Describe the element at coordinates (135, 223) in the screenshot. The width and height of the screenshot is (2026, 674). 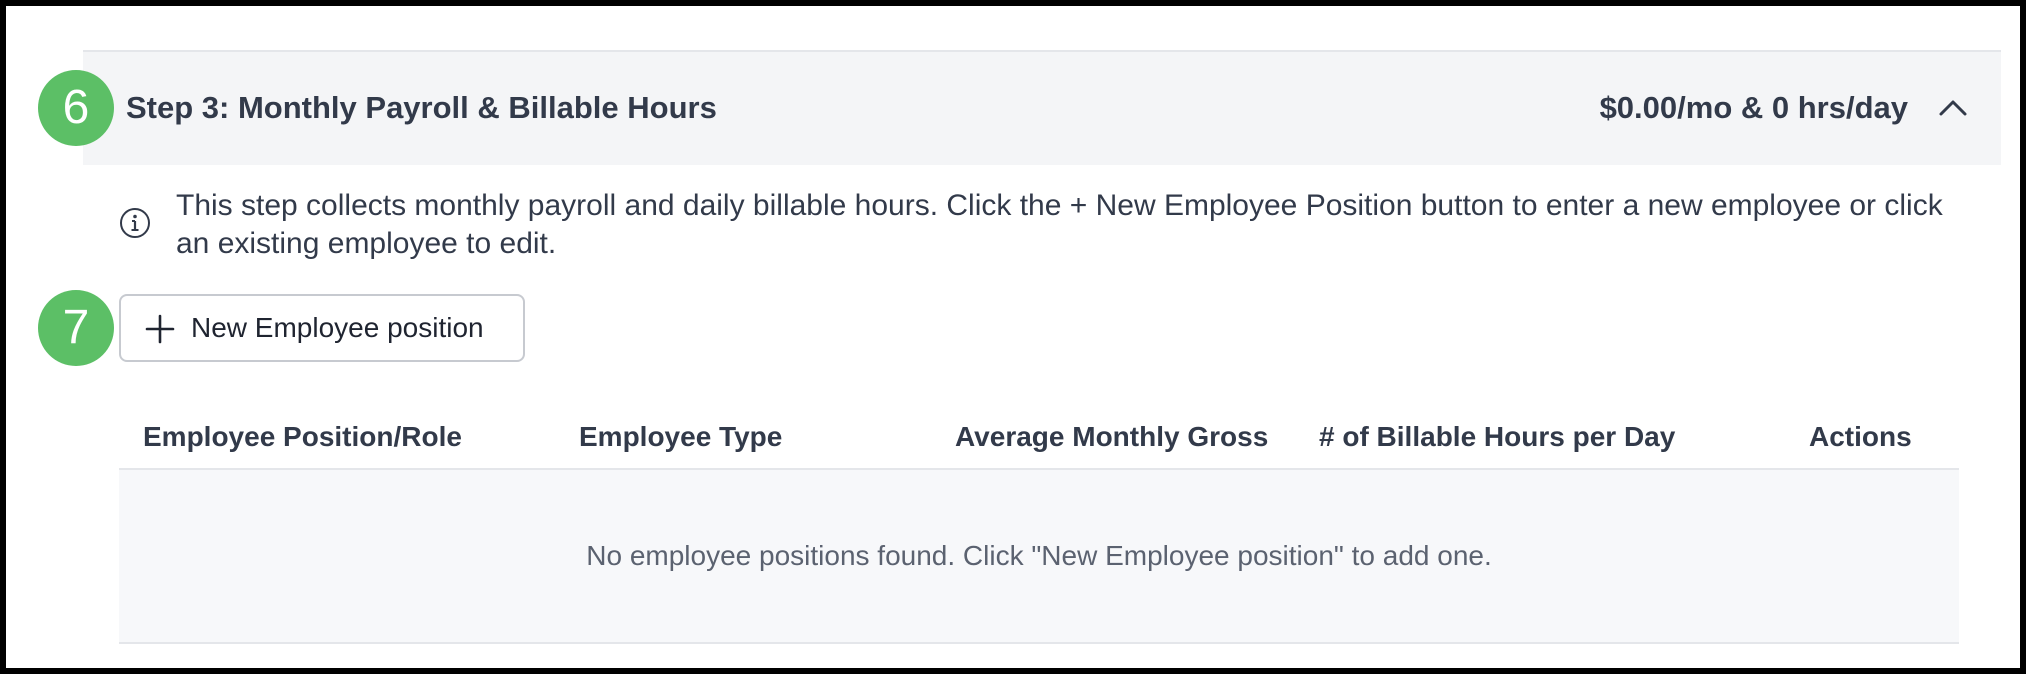
I see `info-icon` at that location.